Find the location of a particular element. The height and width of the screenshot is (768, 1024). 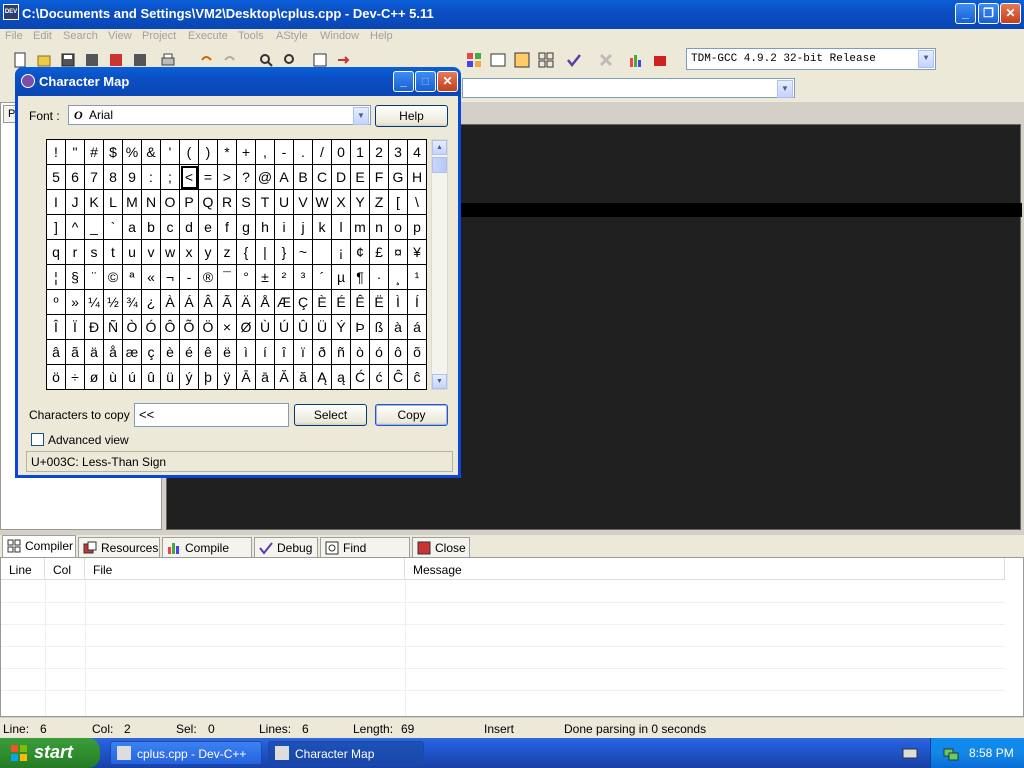

char-cell: í is located at coordinates (265, 352).